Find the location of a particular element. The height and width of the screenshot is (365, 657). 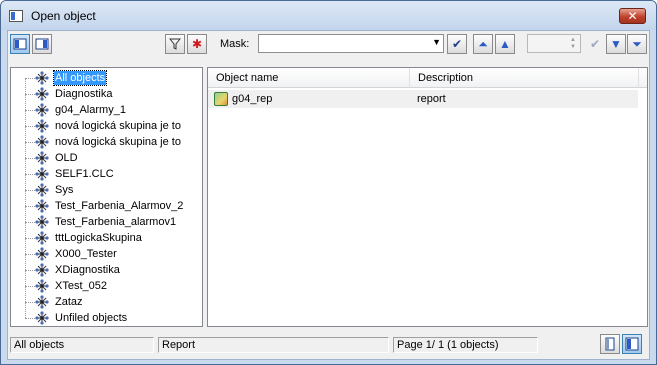

single-pane-button is located at coordinates (610, 344).